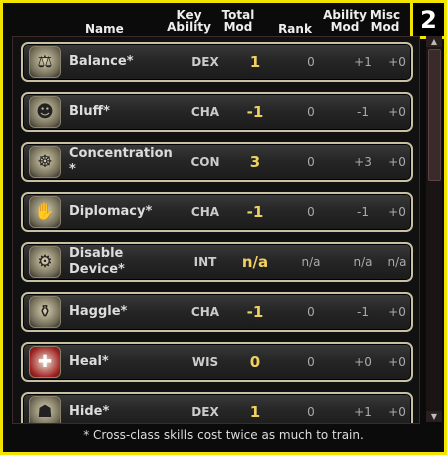 Image resolution: width=447 pixels, height=455 pixels. I want to click on scrollbar: ▲ ▼, so click(434, 229).